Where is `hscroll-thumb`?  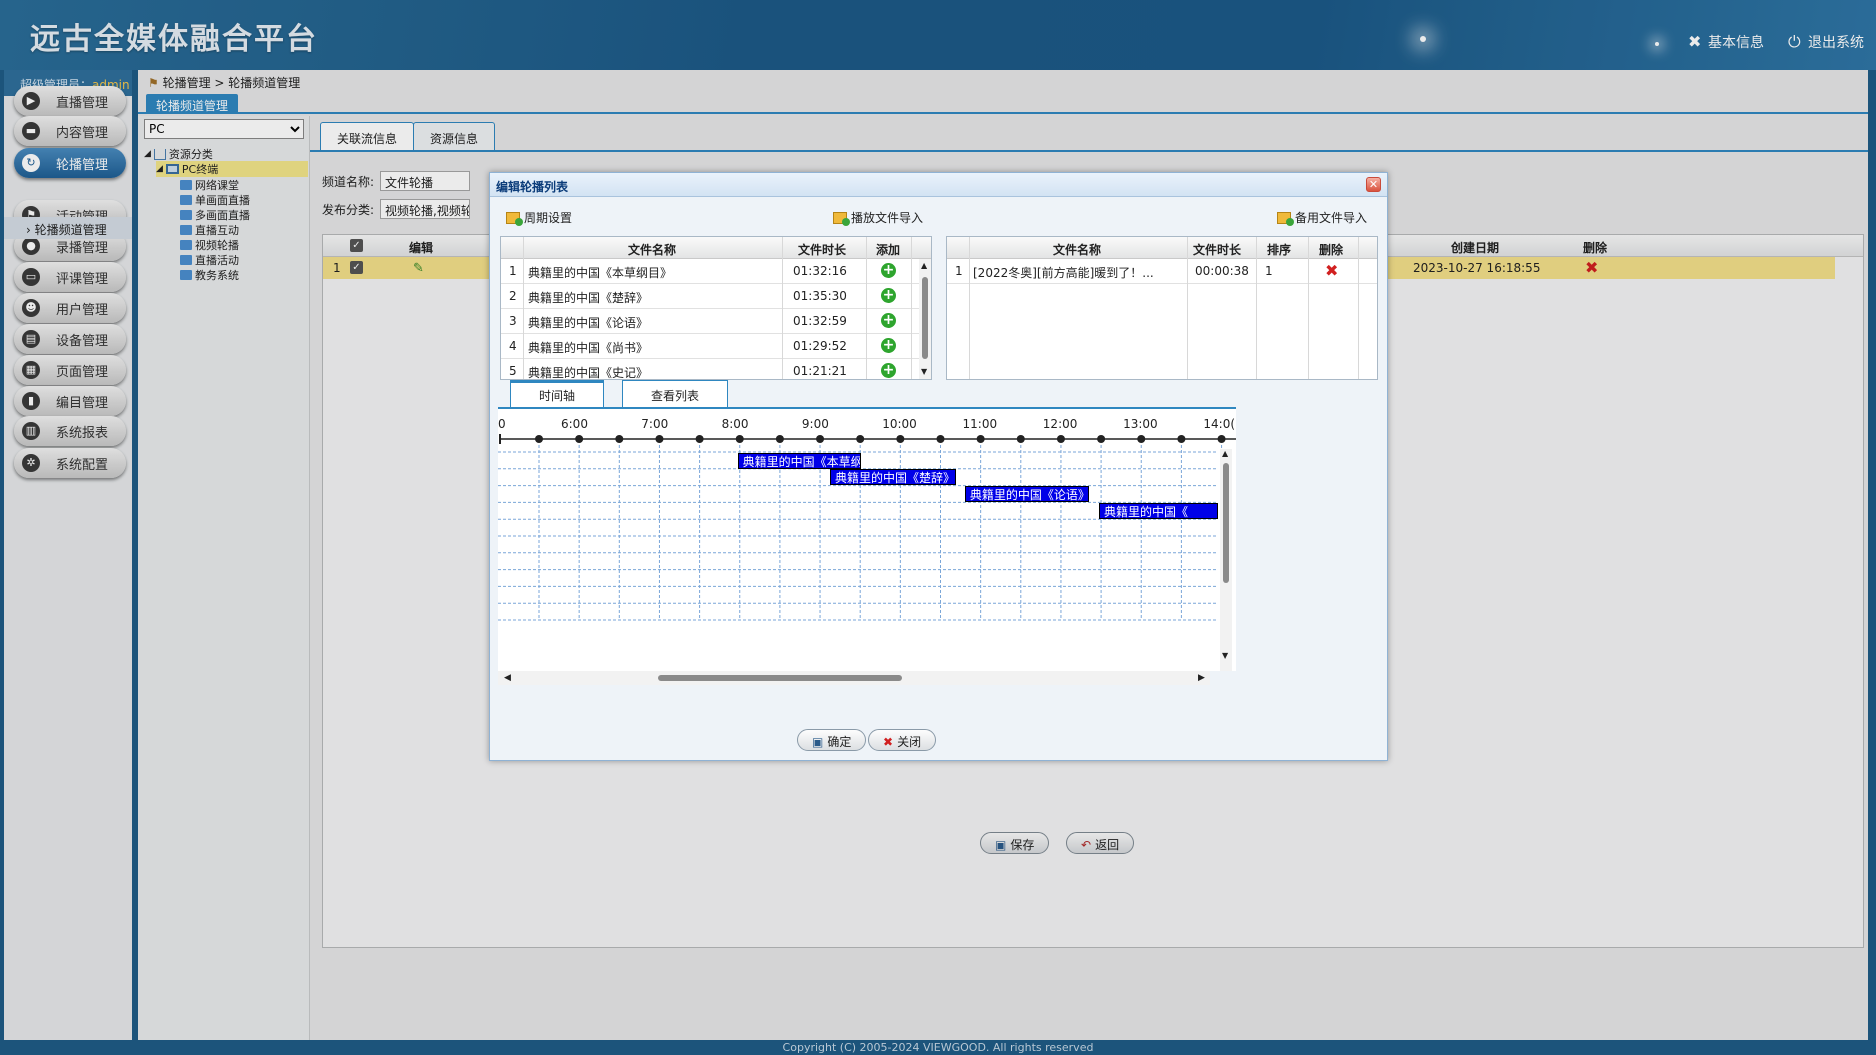 hscroll-thumb is located at coordinates (780, 678).